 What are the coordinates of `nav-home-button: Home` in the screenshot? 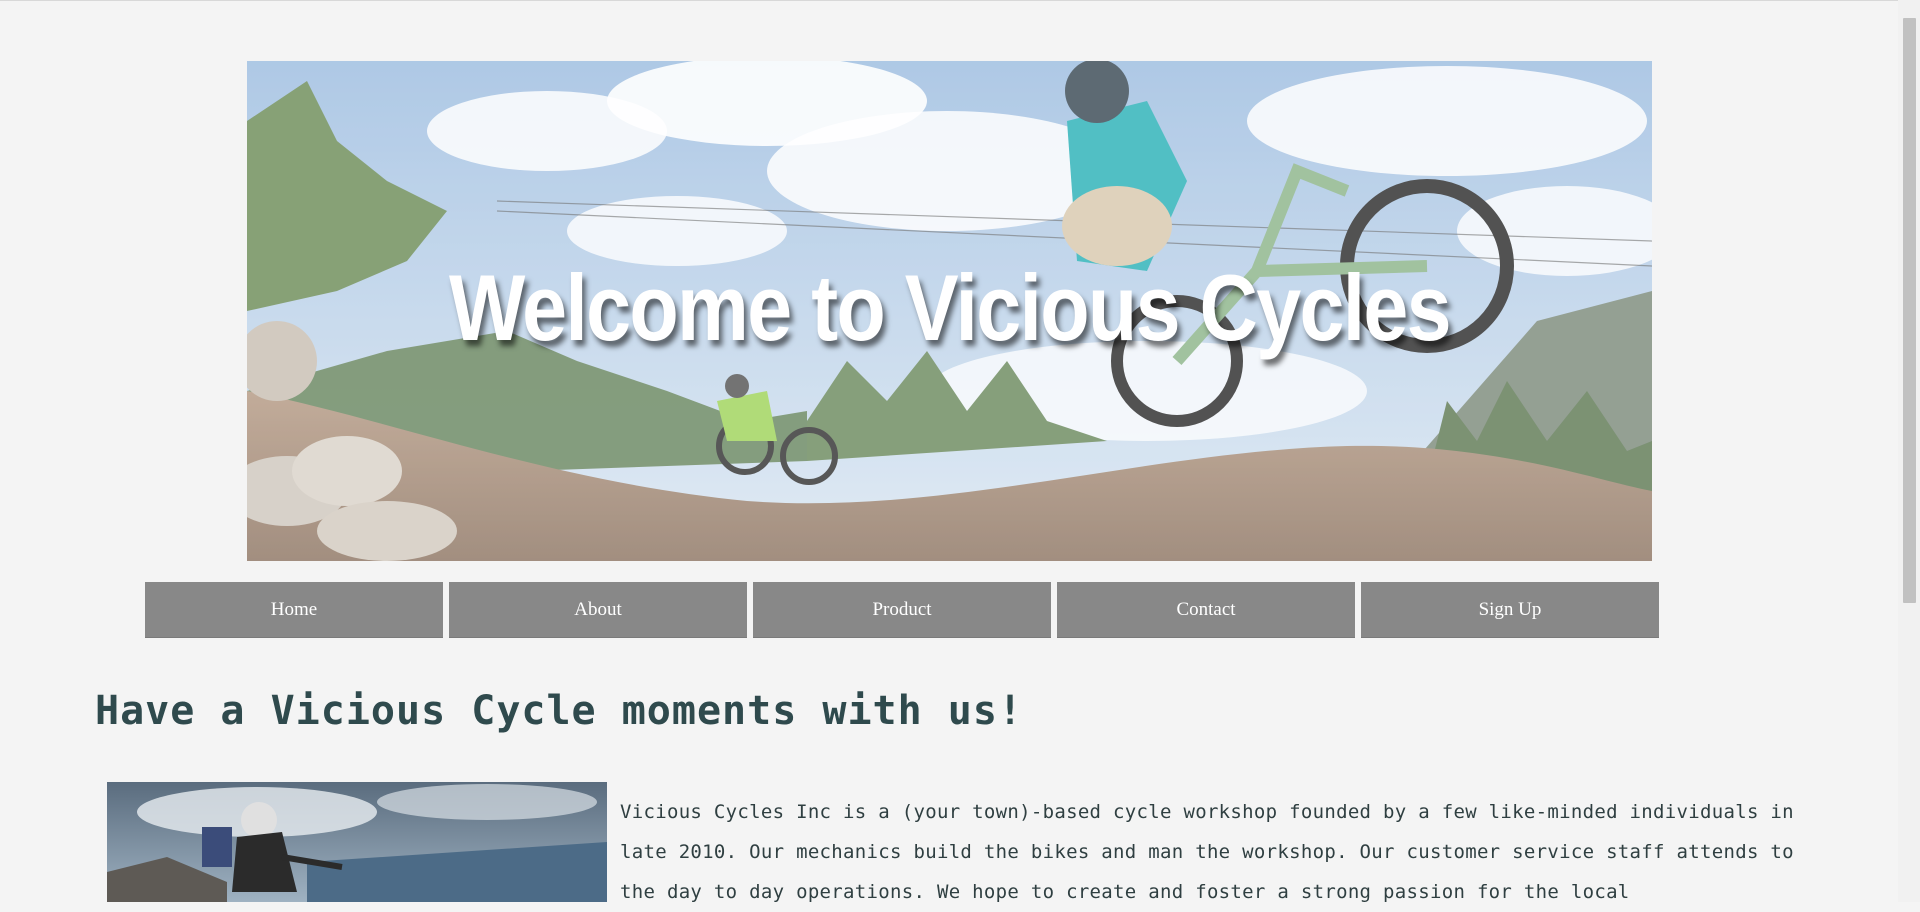 It's located at (294, 610).